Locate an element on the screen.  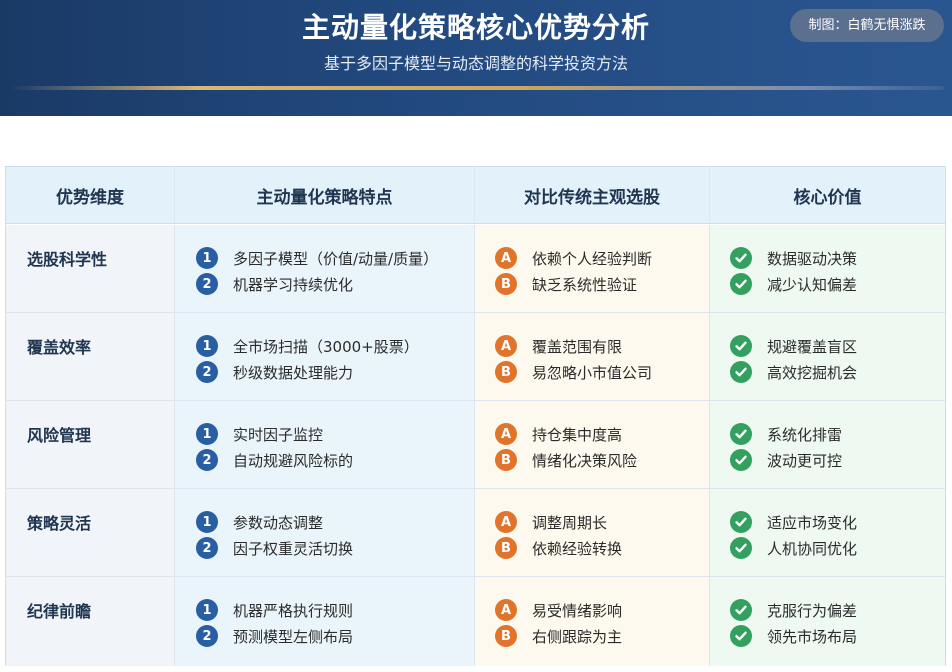
list-item: 2 秒级数据处理能力 is located at coordinates (274, 372).